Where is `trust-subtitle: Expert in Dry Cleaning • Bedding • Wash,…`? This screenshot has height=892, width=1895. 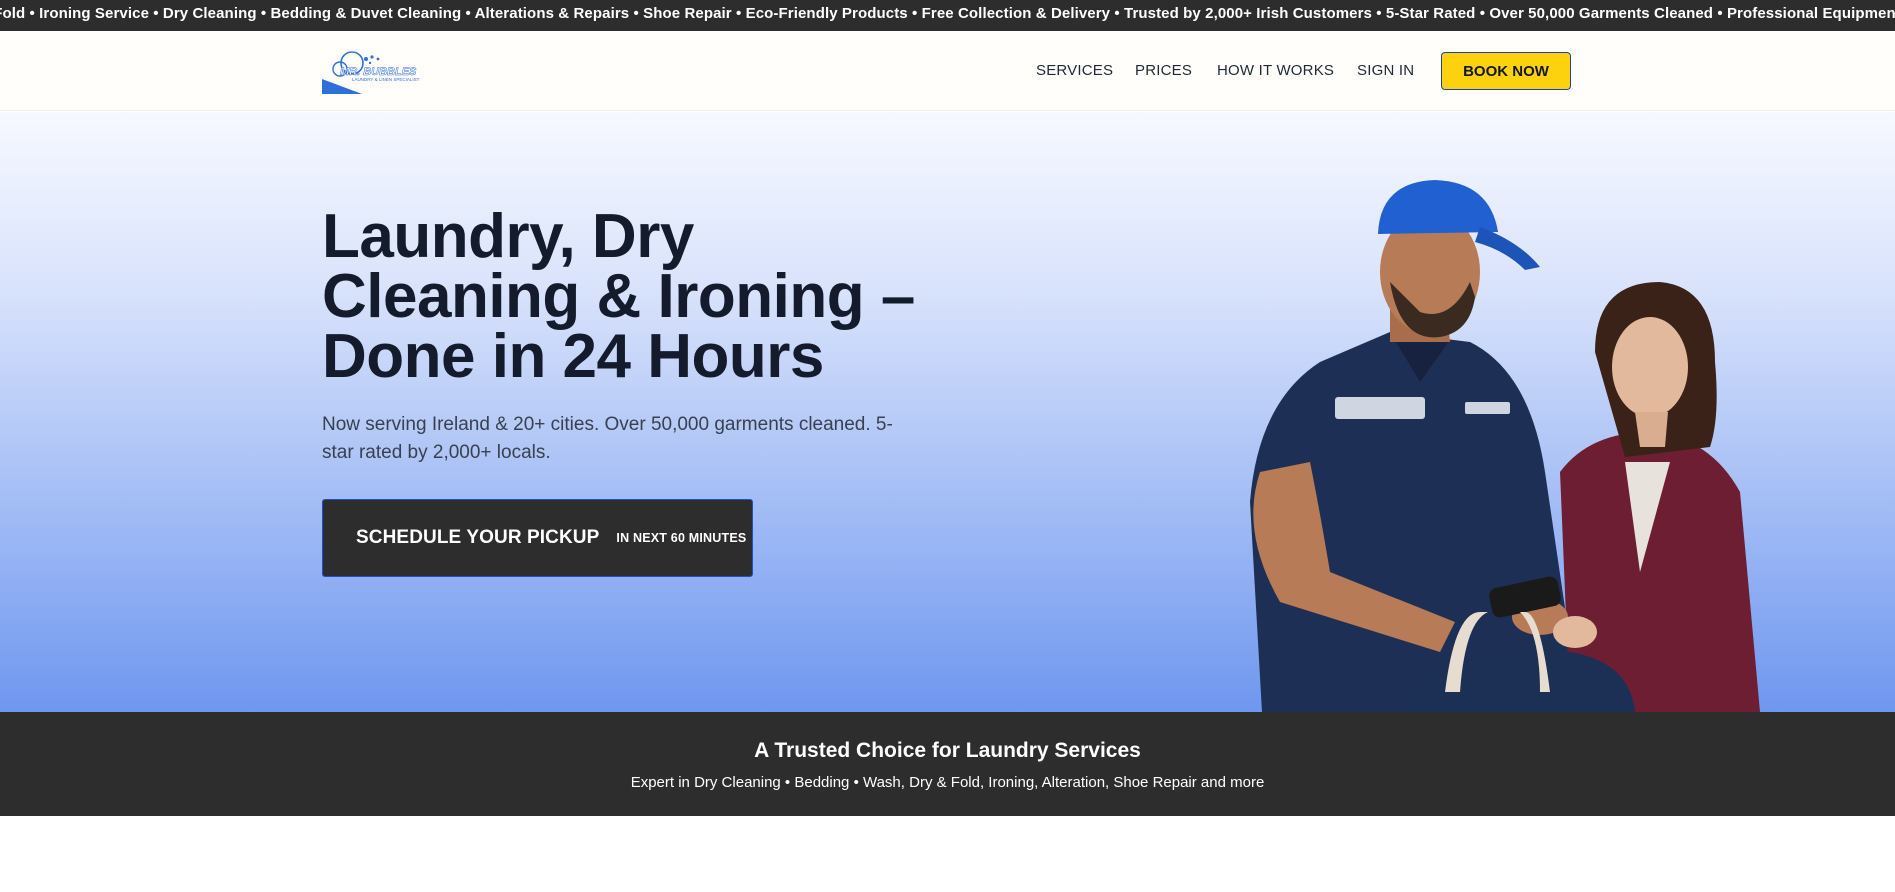
trust-subtitle: Expert in Dry Cleaning • Bedding • Wash,… is located at coordinates (947, 782).